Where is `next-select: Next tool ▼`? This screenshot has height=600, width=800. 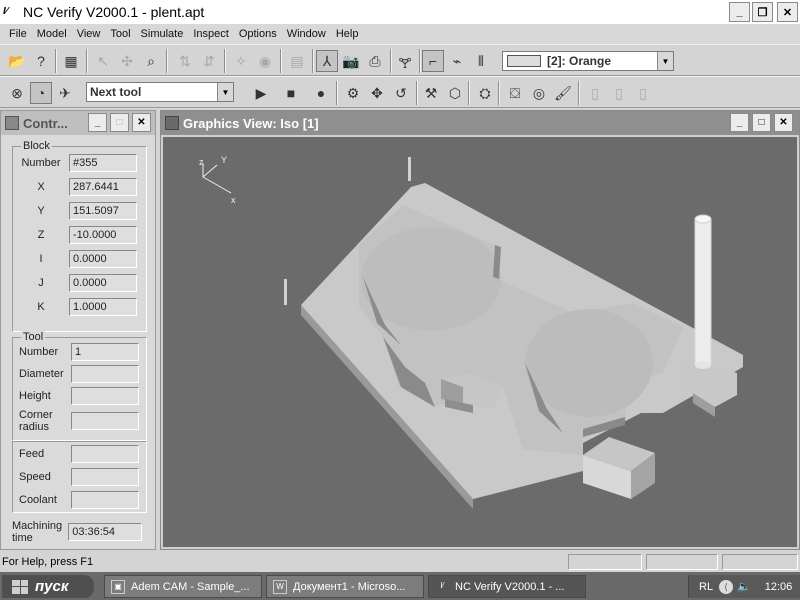 next-select: Next tool ▼ is located at coordinates (160, 92).